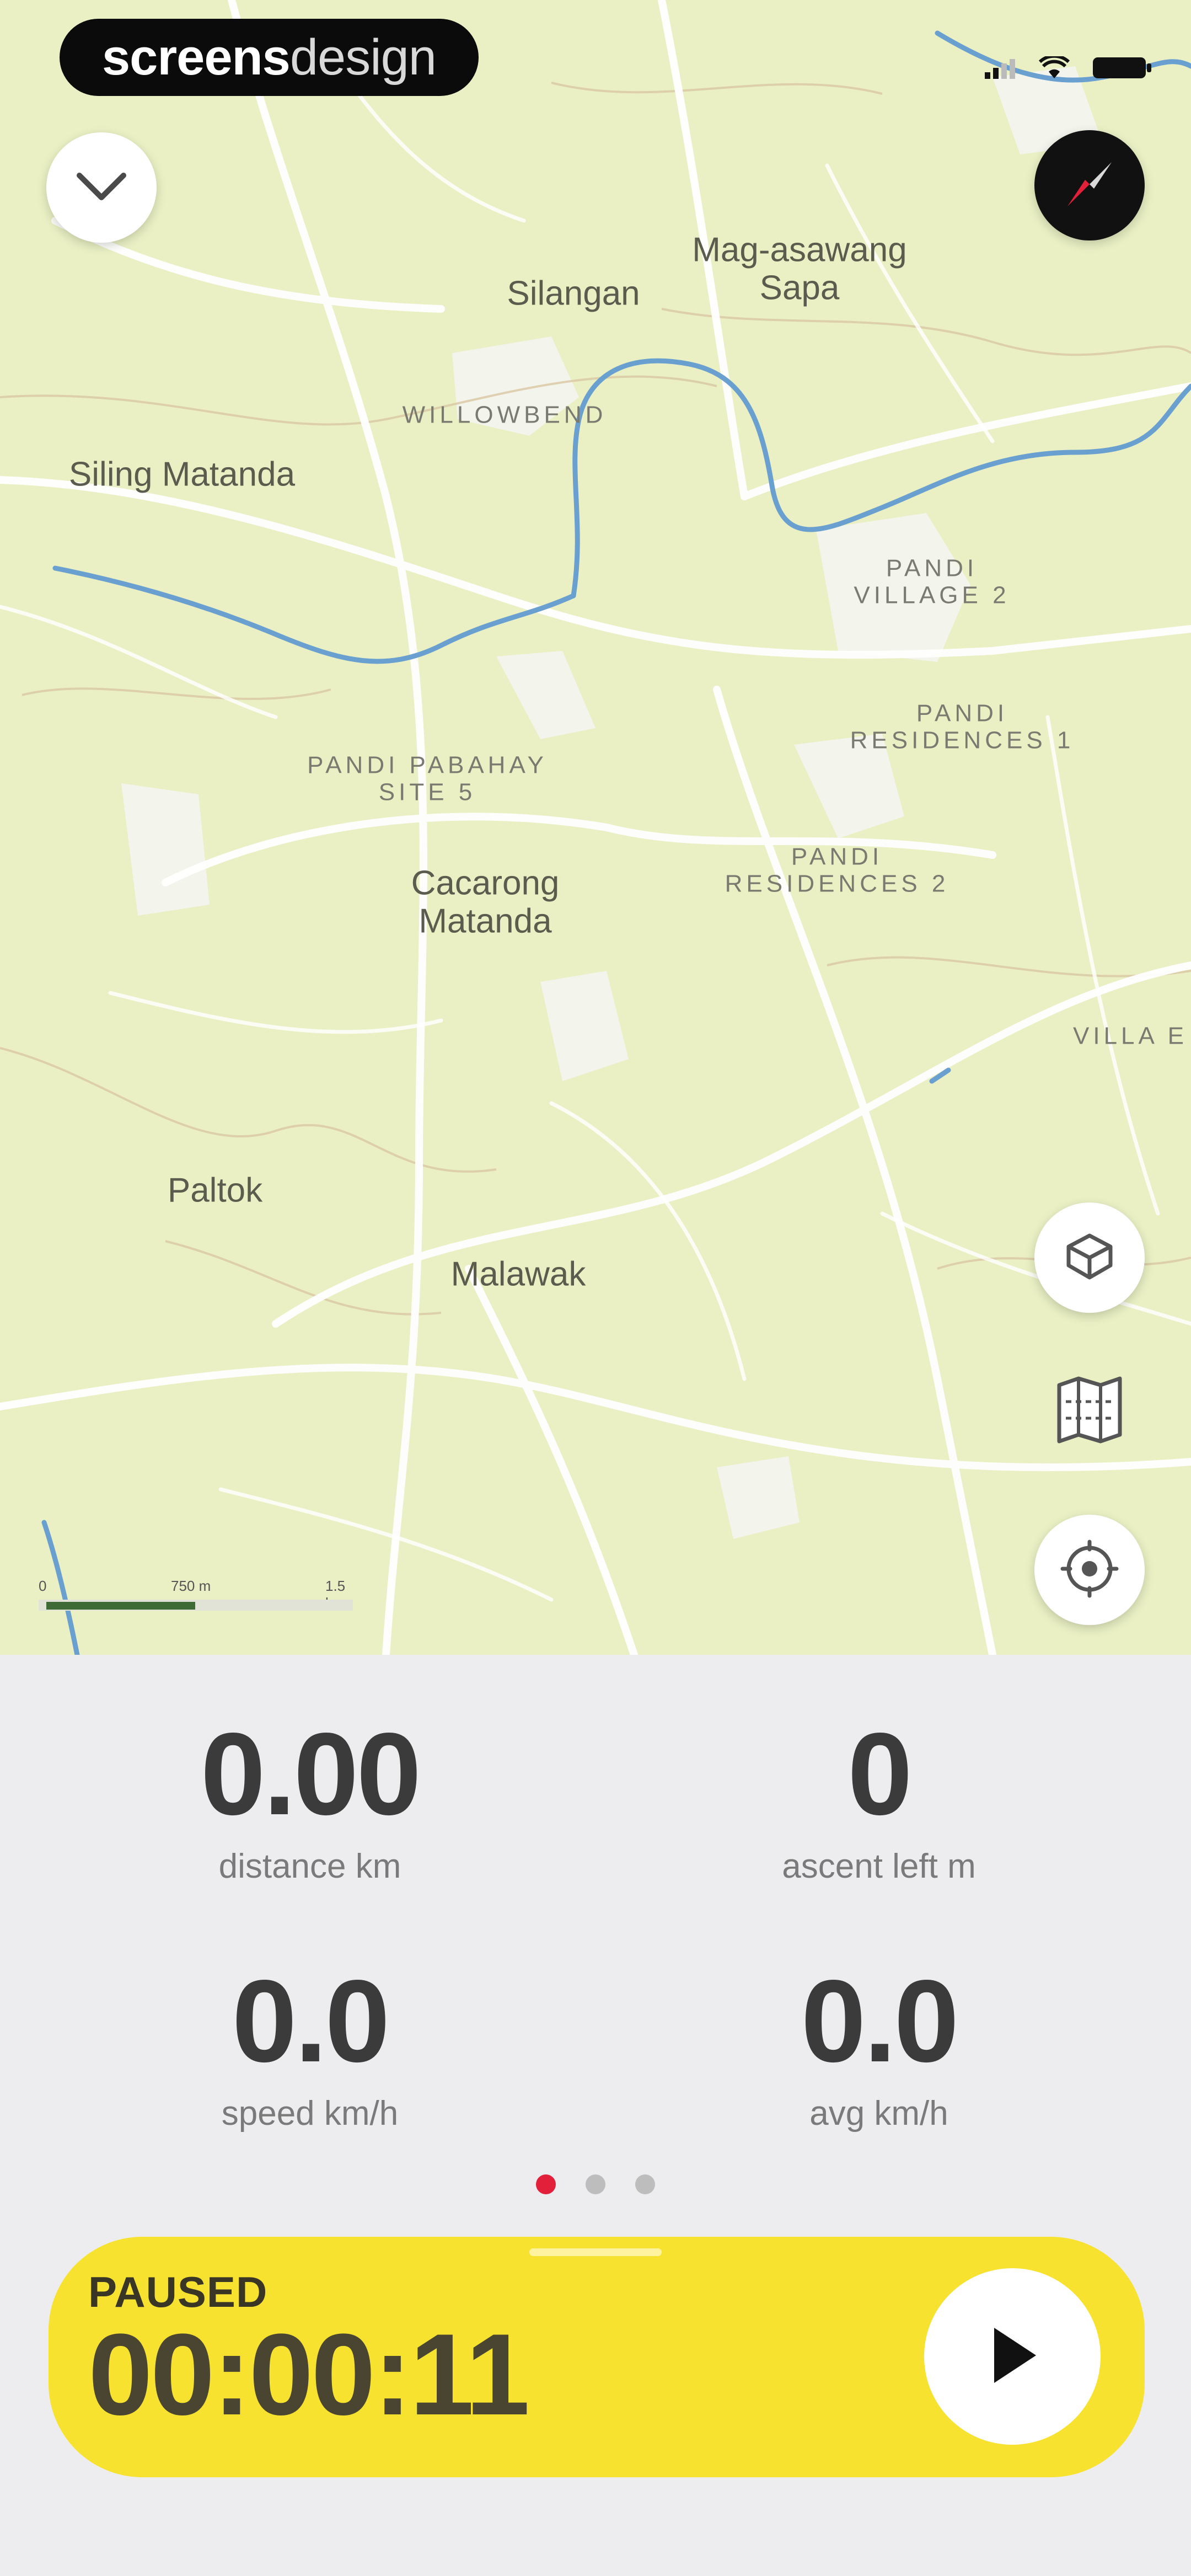 The image size is (1191, 2576). I want to click on locate-icon, so click(1089, 1570).